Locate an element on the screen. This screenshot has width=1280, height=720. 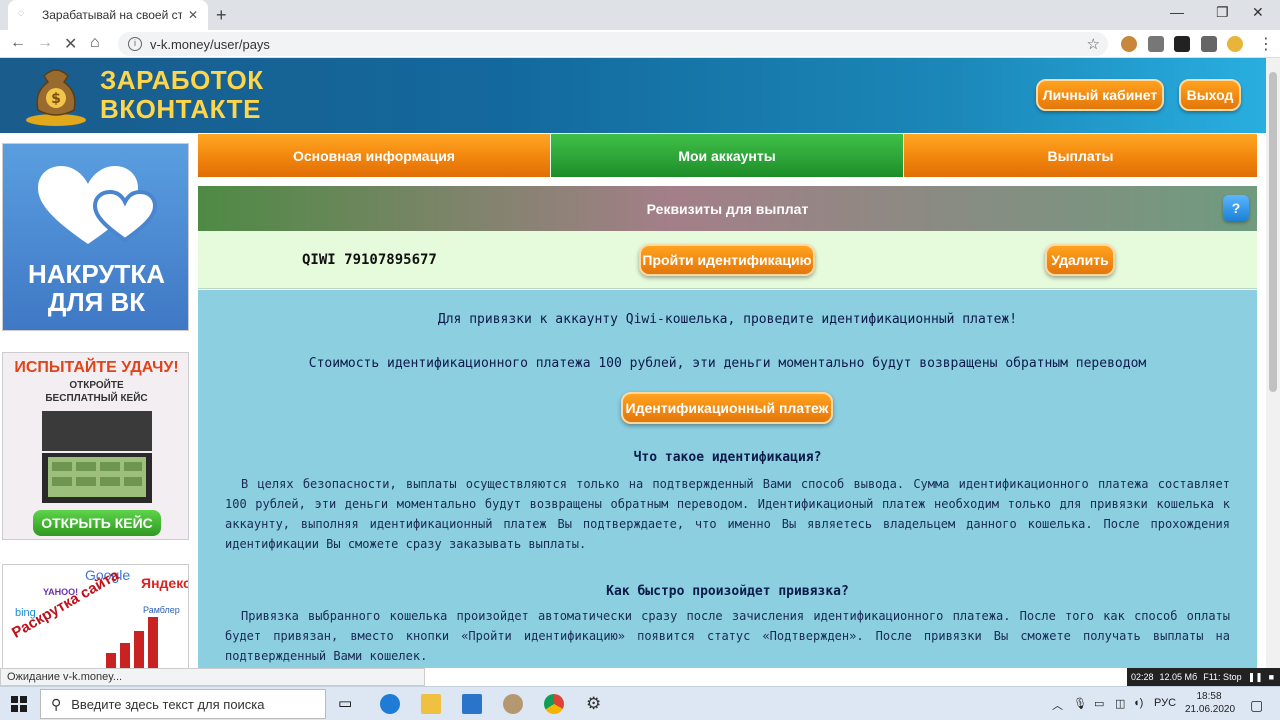
briefcase-icon is located at coordinates (97, 457).